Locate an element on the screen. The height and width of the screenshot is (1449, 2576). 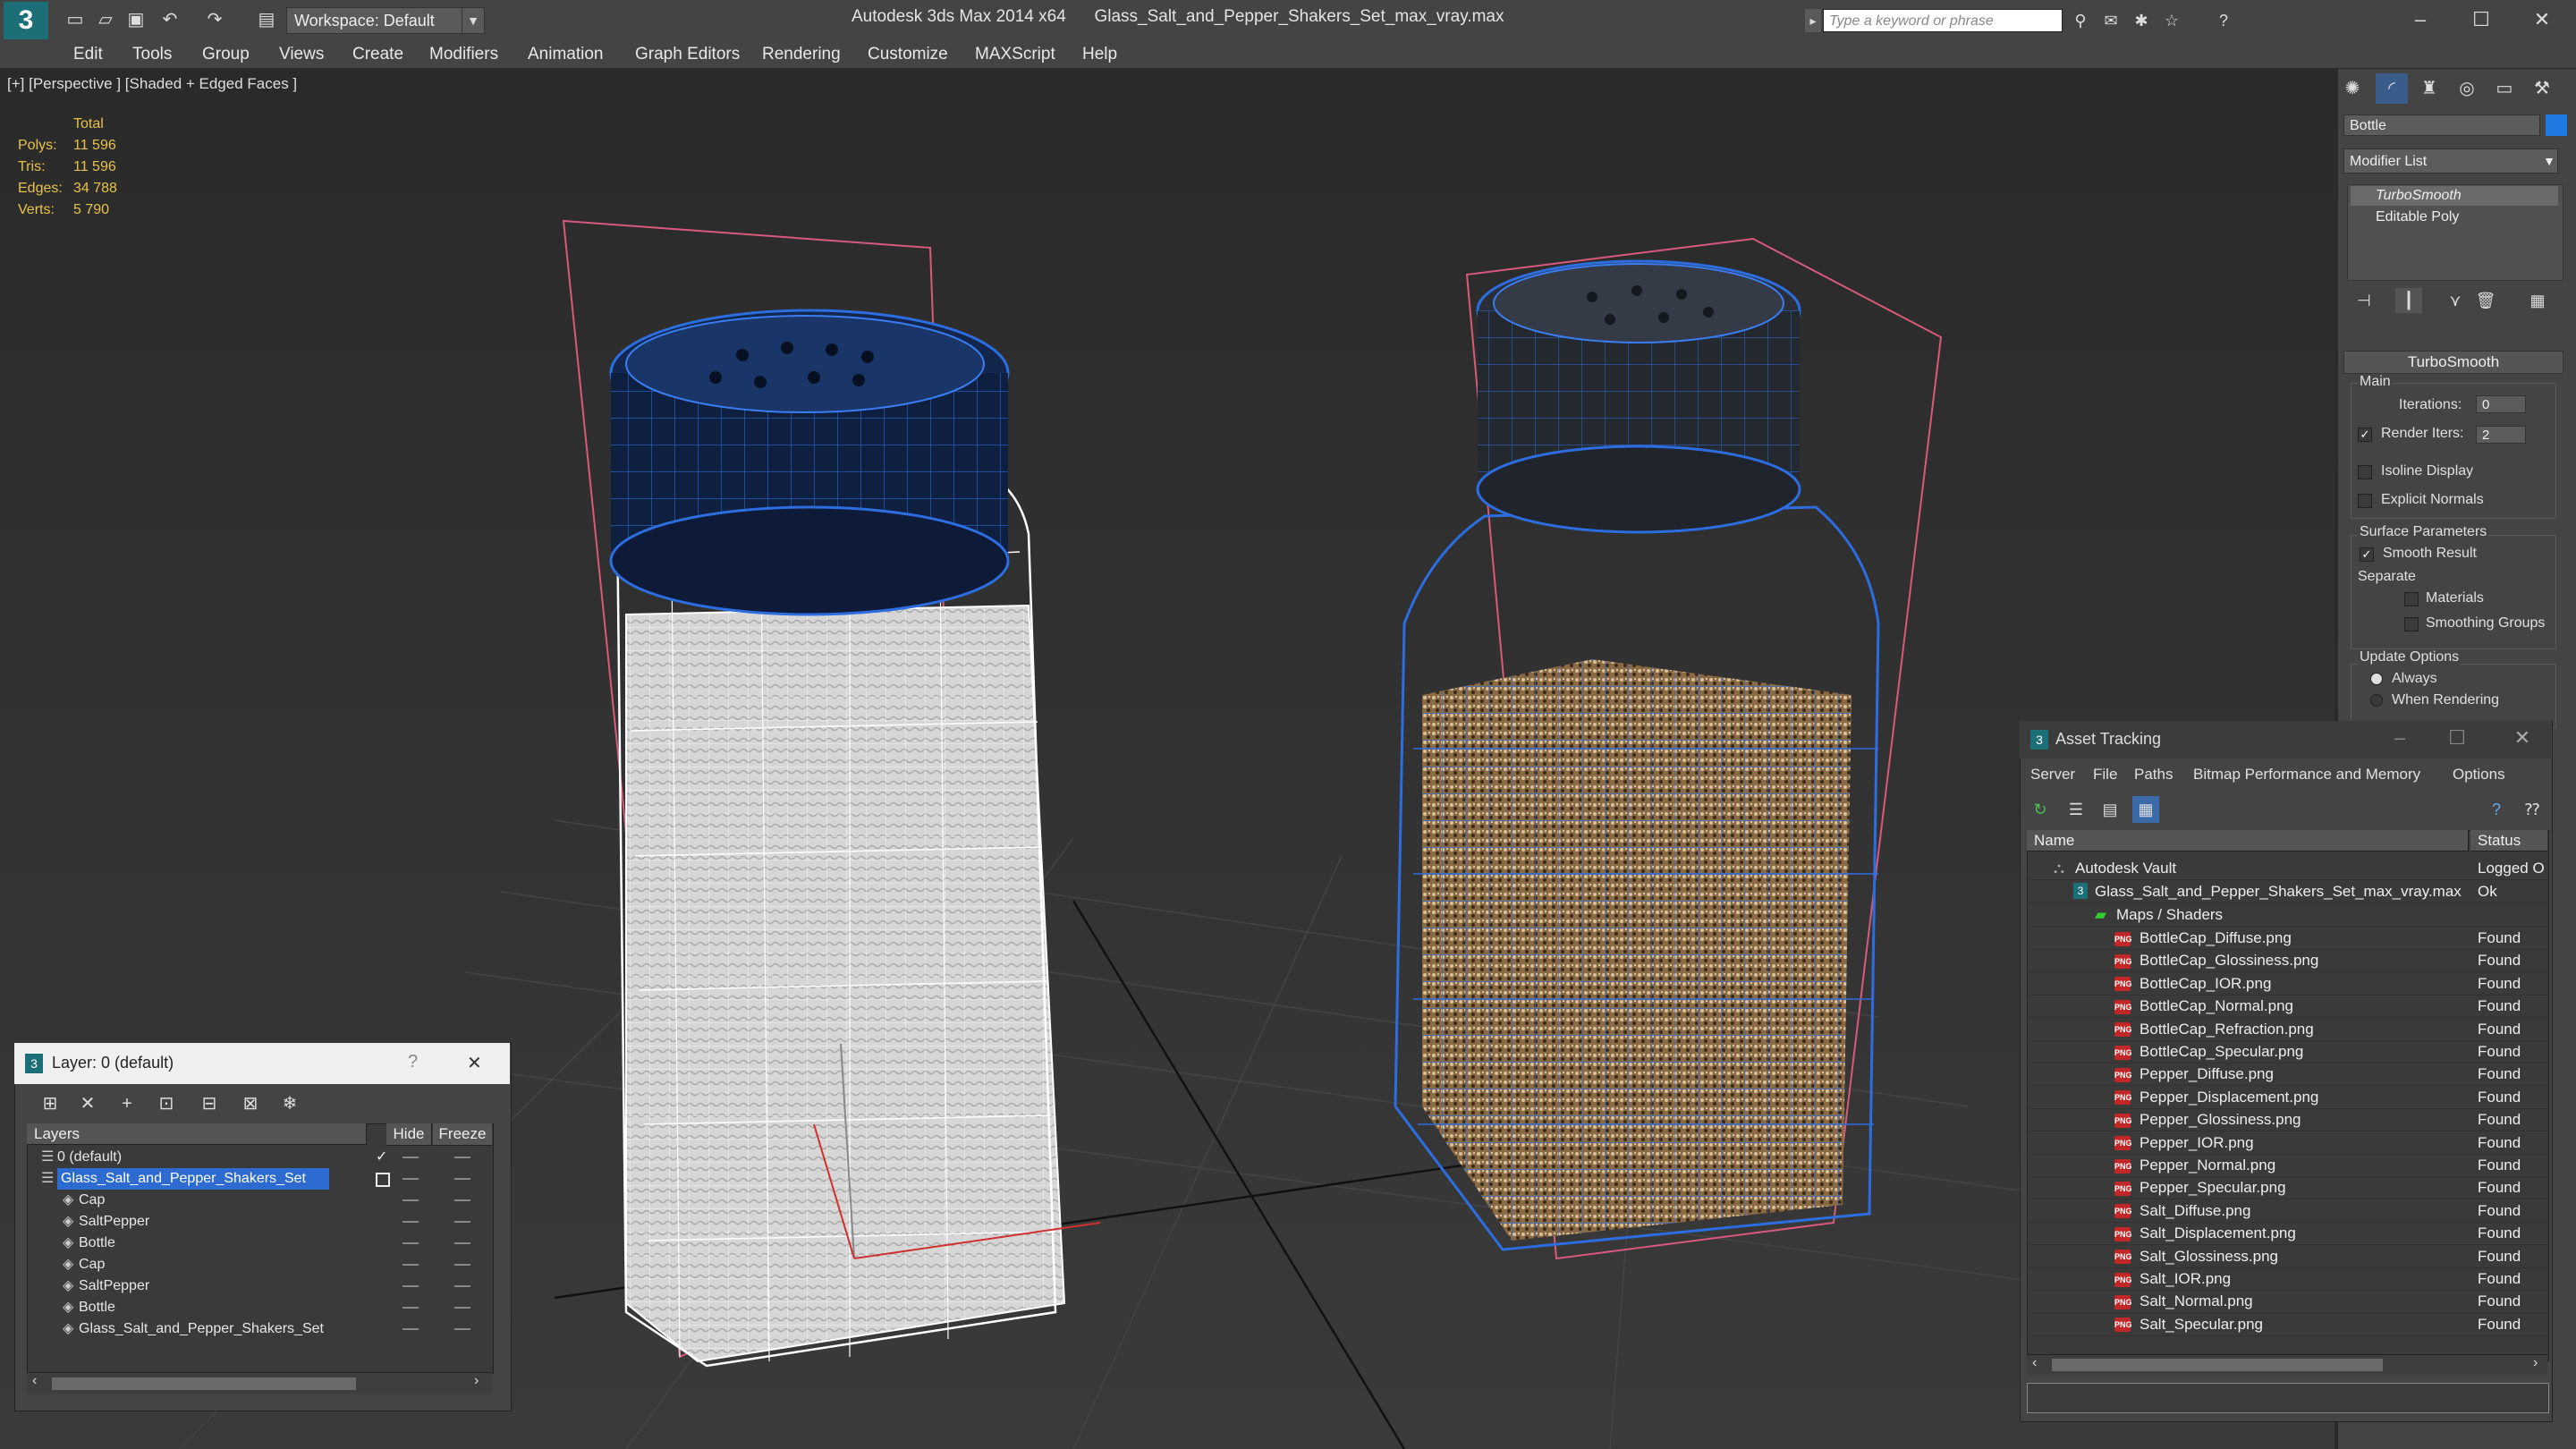
asset-menu-bitmap-performance: Bitmap Performance and Memory is located at coordinates (2306, 775).